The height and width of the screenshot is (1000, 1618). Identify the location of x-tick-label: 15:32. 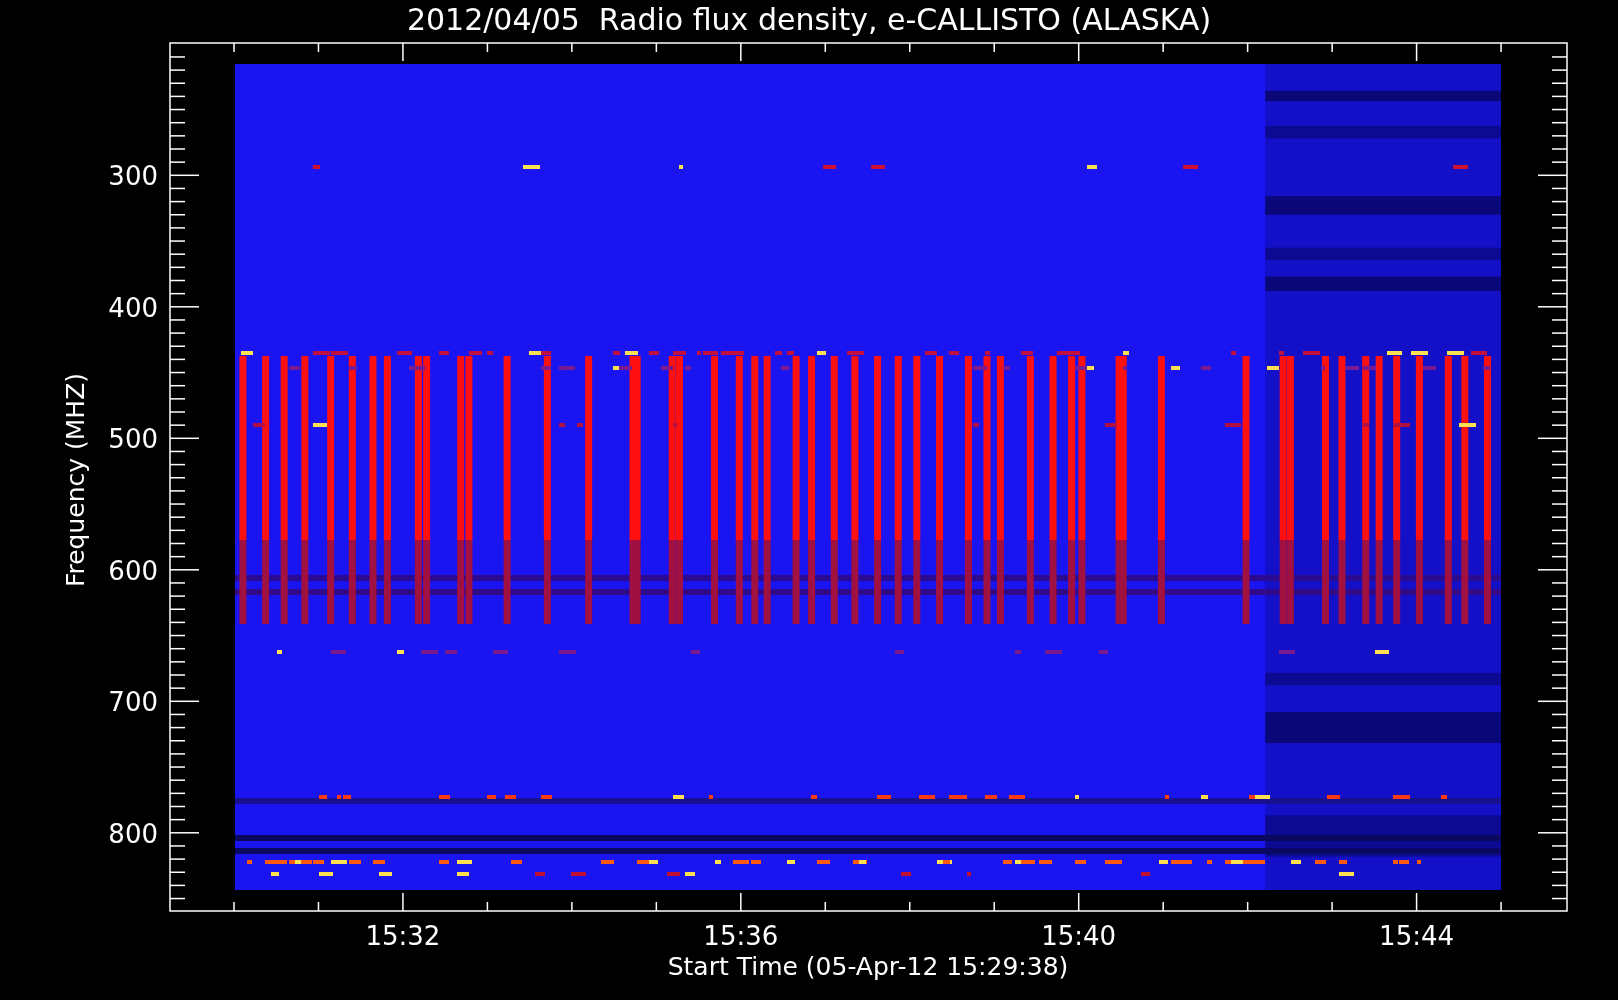
(403, 936).